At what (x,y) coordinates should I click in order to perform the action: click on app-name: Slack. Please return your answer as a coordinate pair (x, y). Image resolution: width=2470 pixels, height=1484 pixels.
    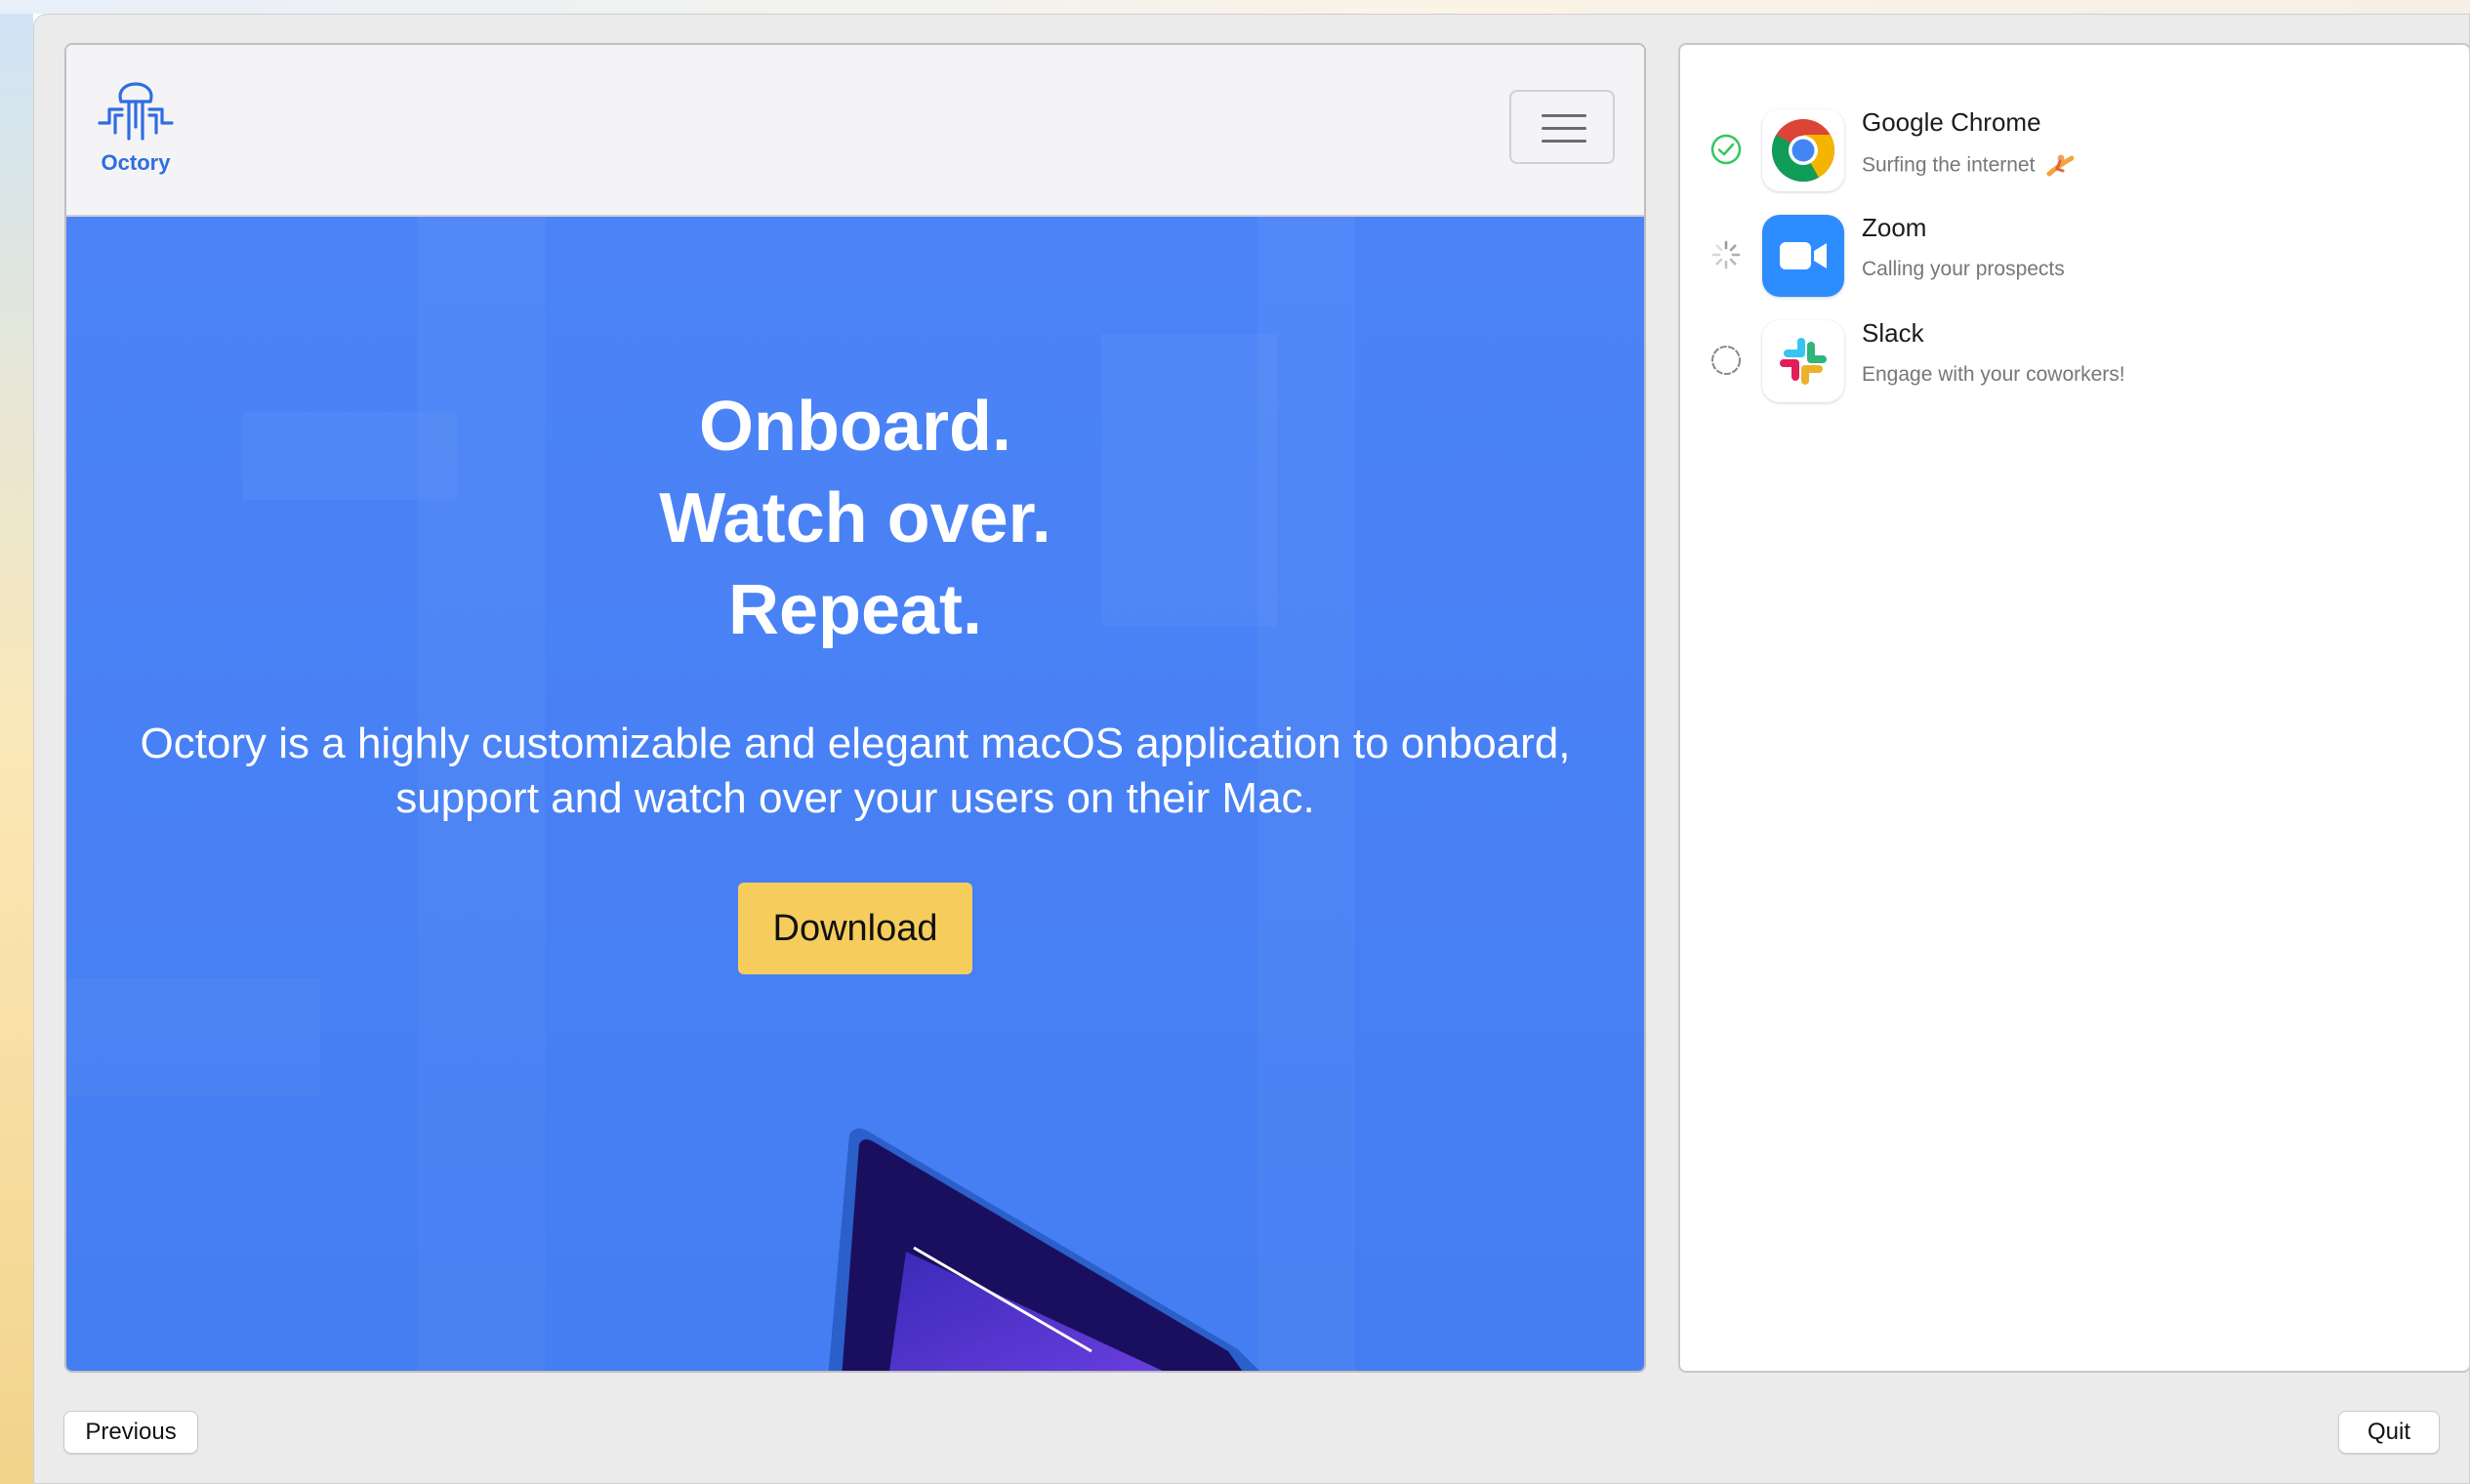
    Looking at the image, I should click on (1893, 333).